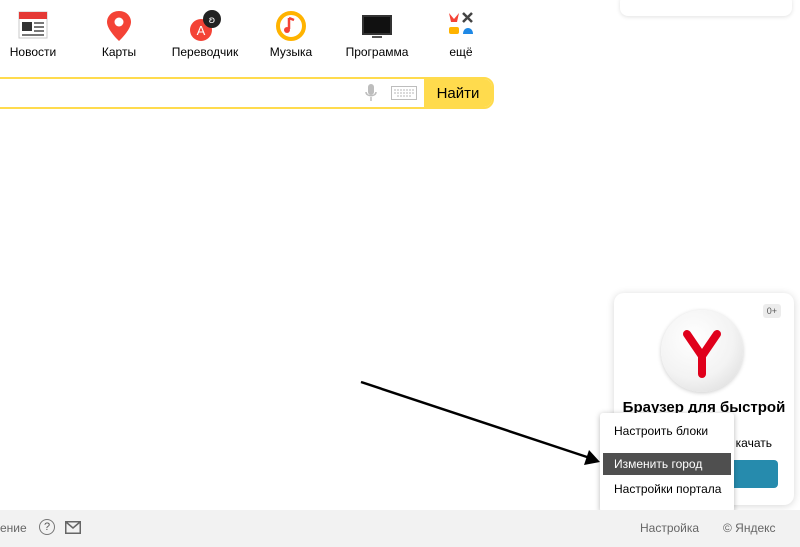 This screenshot has height=547, width=800. I want to click on search-button: Найти, so click(458, 93).